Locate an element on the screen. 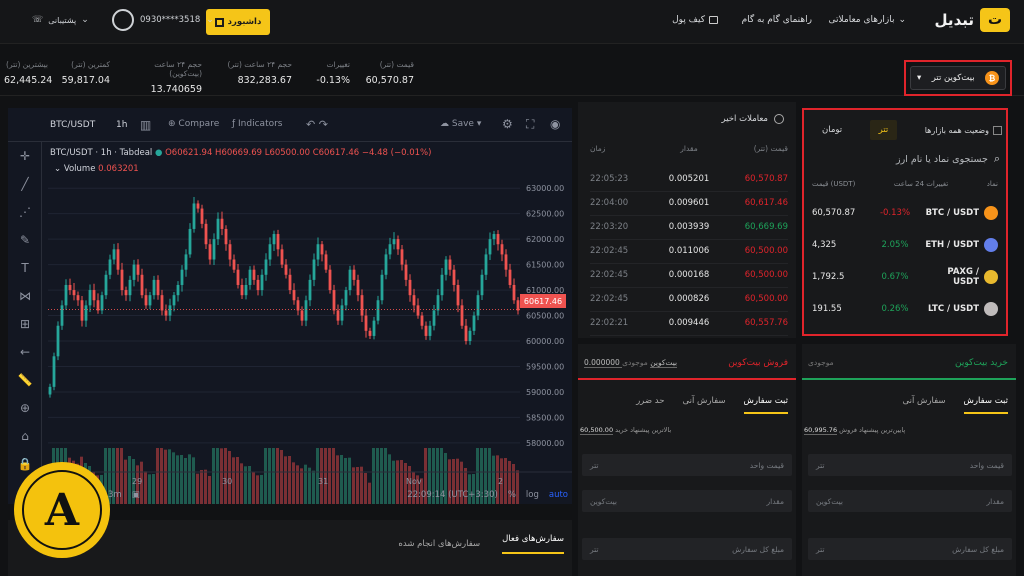  pattern-icon: ⋈ is located at coordinates (25, 296).